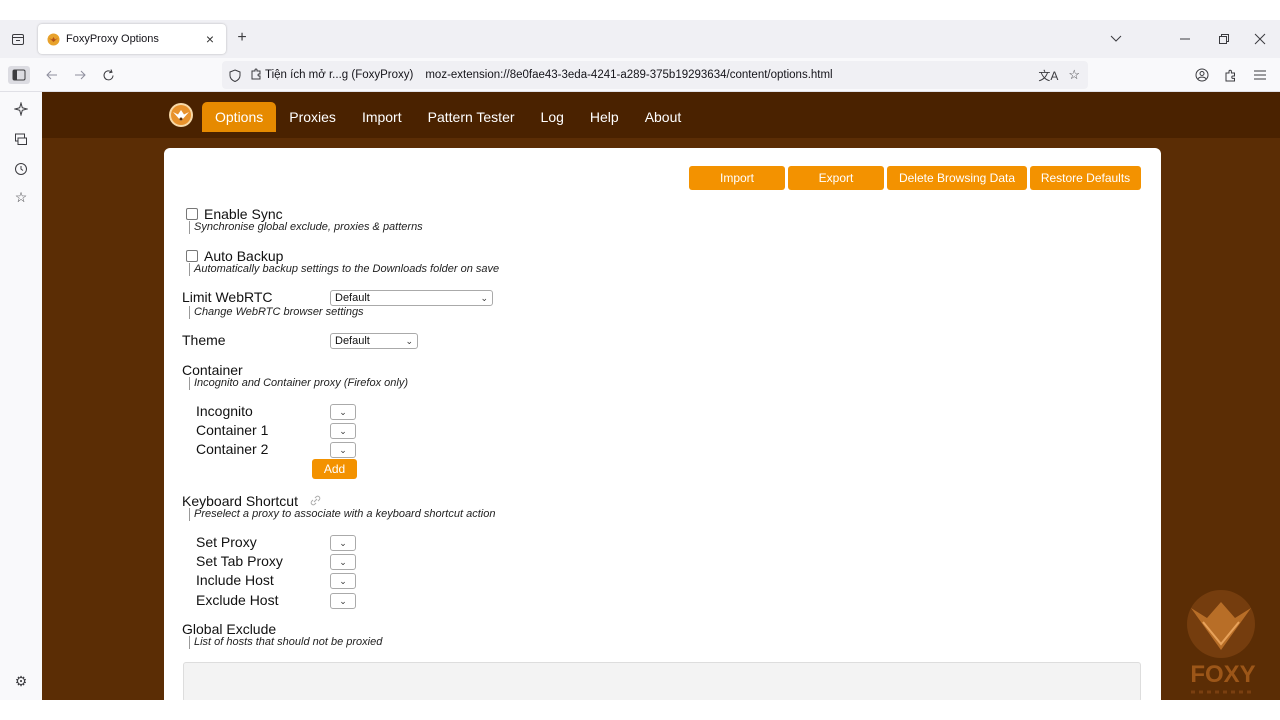 This screenshot has height=720, width=1280. I want to click on theme-label: Theme, so click(204, 340).